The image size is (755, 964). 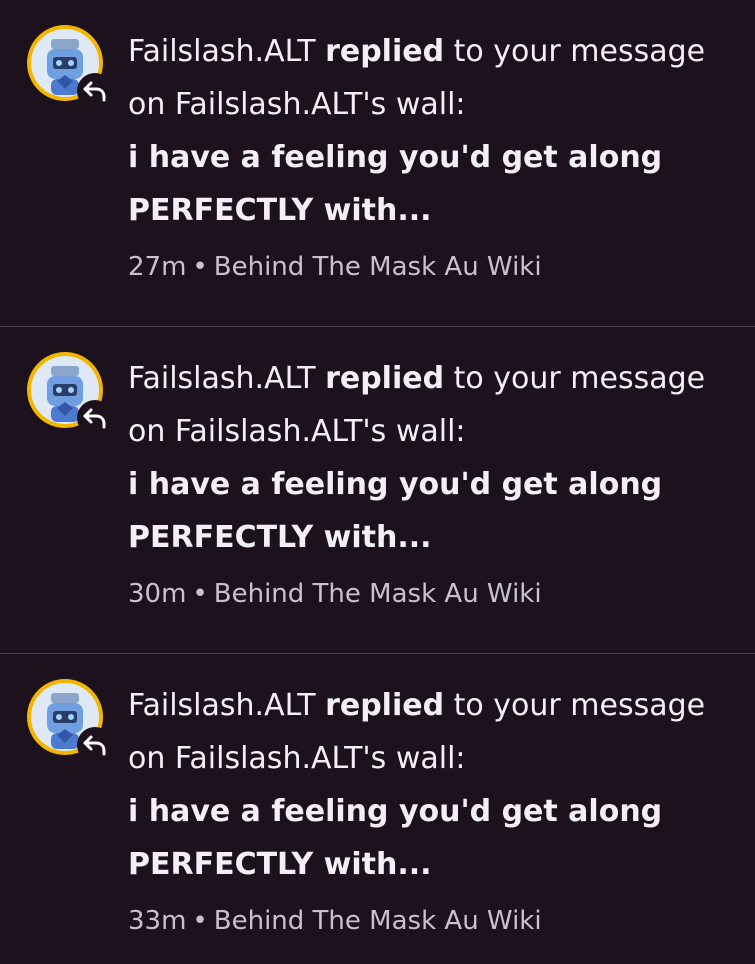 What do you see at coordinates (157, 594) in the screenshot?
I see `timestamp: 30m` at bounding box center [157, 594].